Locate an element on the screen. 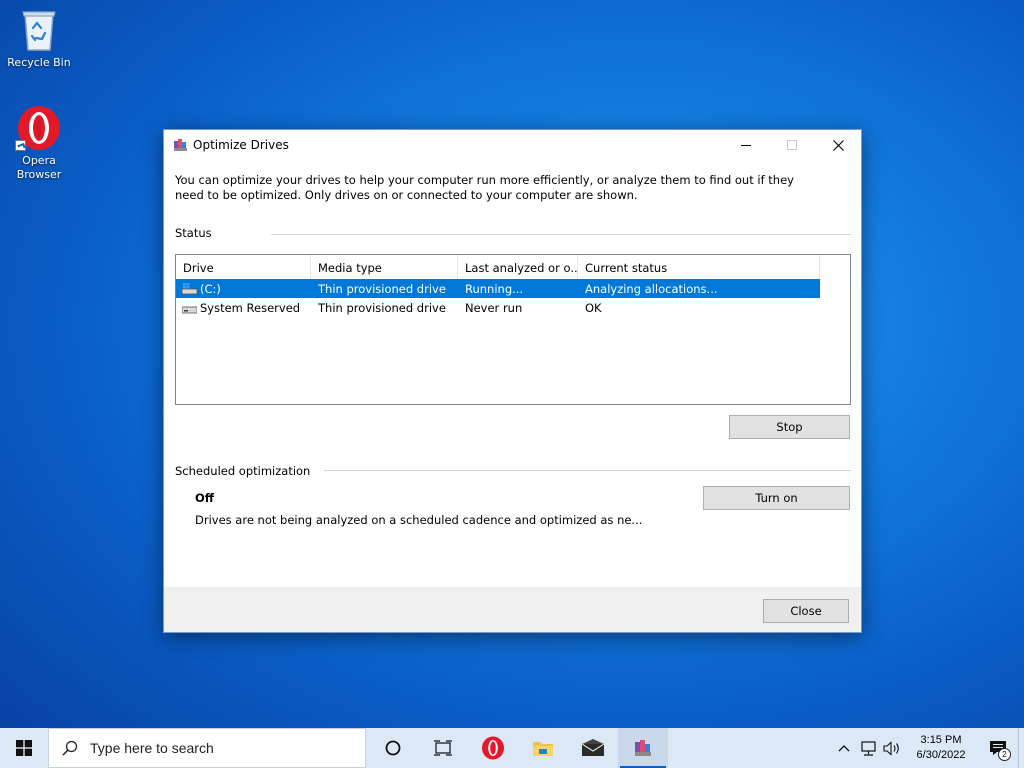 This screenshot has width=1024, height=768. search-placeholder: Type here to search is located at coordinates (152, 748).